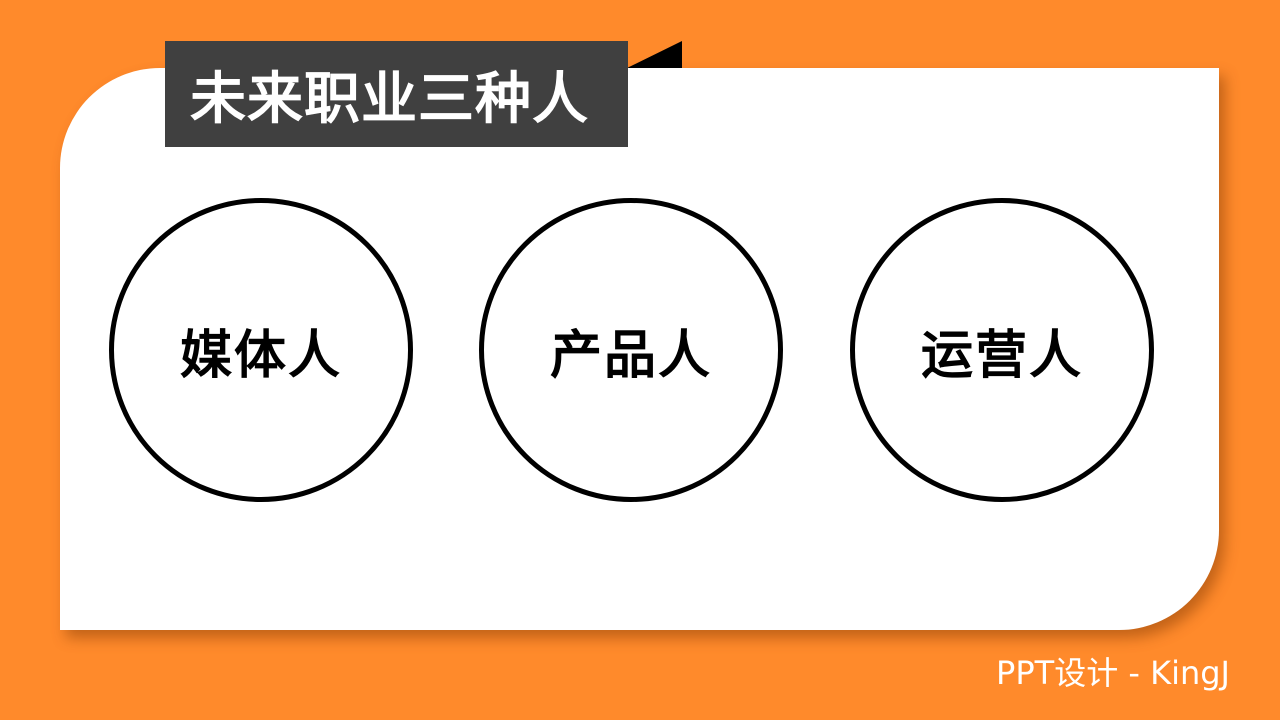 The width and height of the screenshot is (1280, 720). I want to click on circle-label-operations: 运营人, so click(1001, 355).